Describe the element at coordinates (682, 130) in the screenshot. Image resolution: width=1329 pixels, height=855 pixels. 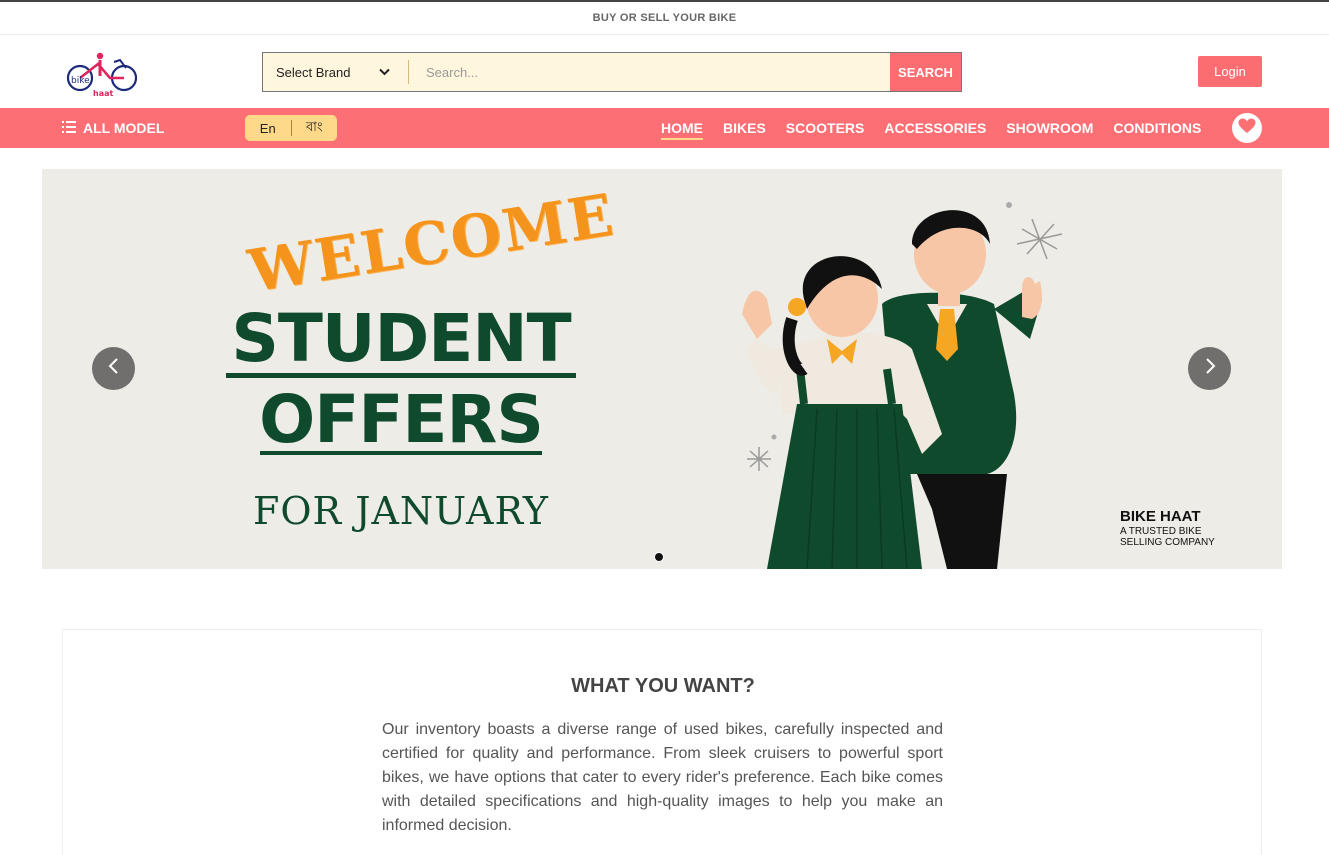
I see `nav-home: HOME` at that location.